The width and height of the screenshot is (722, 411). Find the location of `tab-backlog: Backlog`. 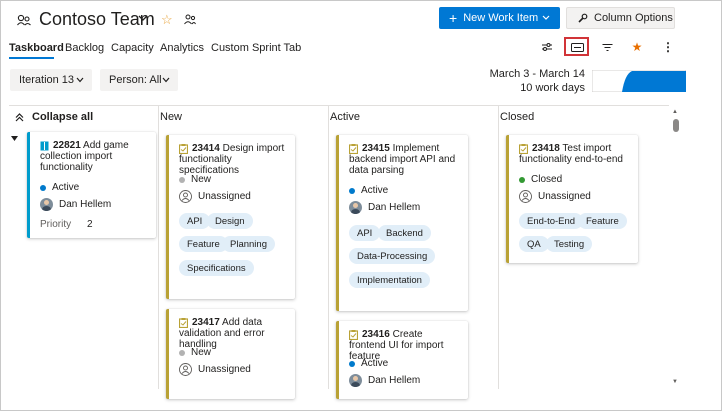

tab-backlog: Backlog is located at coordinates (84, 48).